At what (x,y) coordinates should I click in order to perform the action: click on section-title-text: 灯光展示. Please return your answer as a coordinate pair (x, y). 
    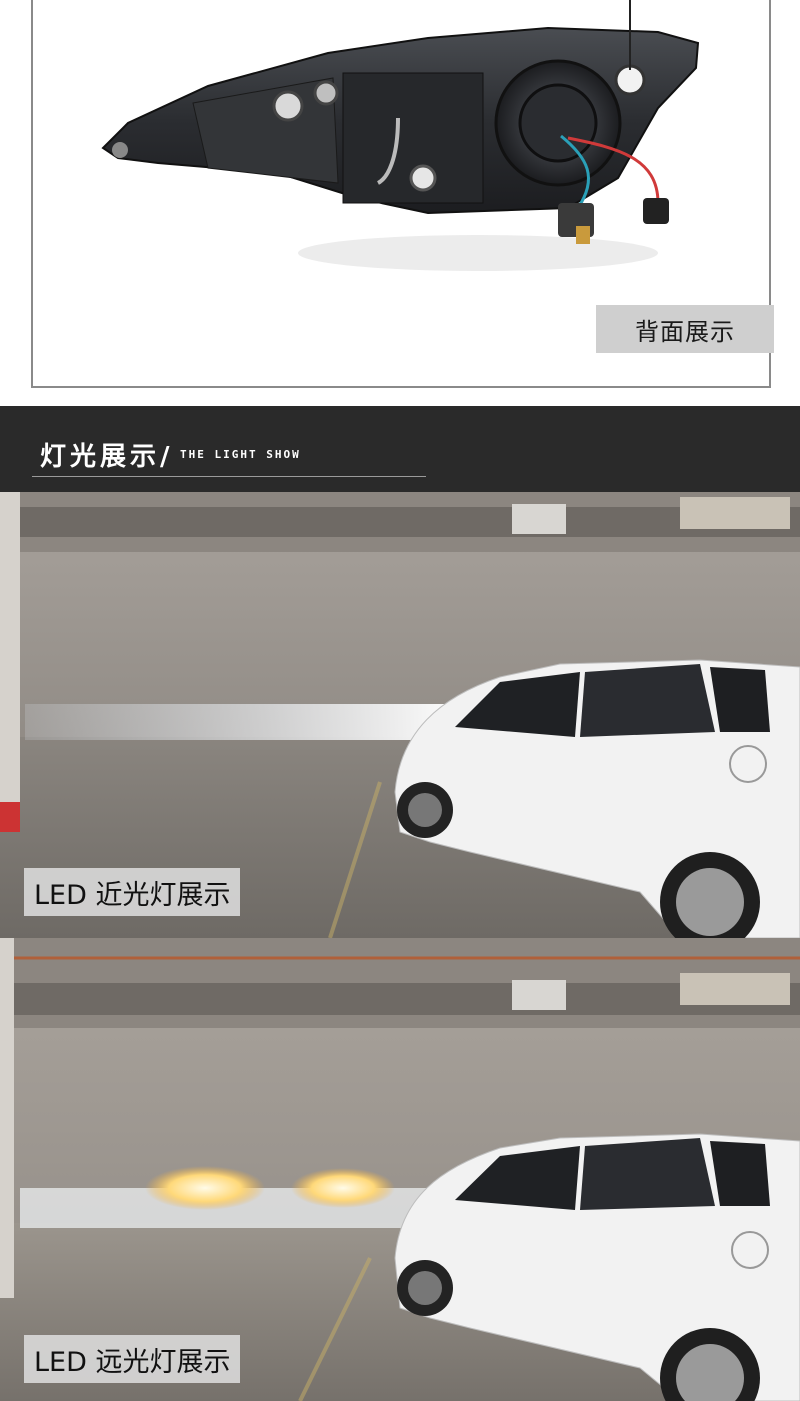
    Looking at the image, I should click on (100, 457).